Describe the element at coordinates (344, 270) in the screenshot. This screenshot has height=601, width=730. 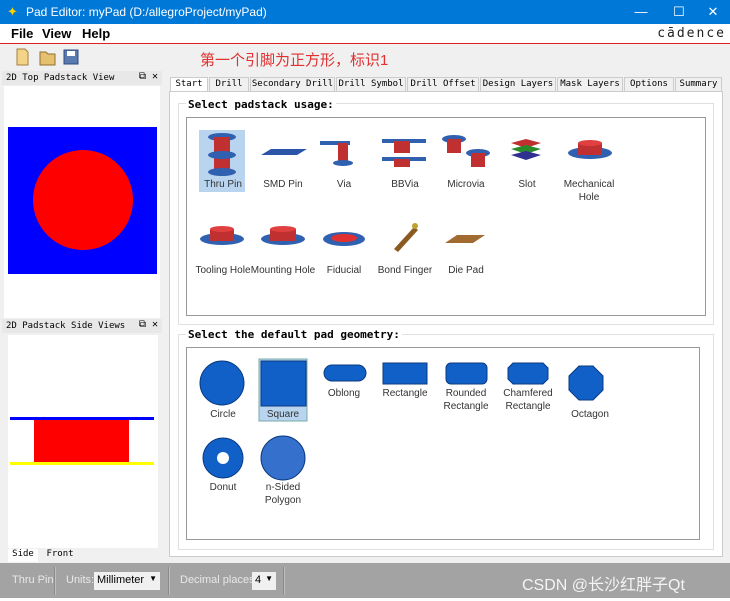
I see `usage-label: Fiducial` at that location.